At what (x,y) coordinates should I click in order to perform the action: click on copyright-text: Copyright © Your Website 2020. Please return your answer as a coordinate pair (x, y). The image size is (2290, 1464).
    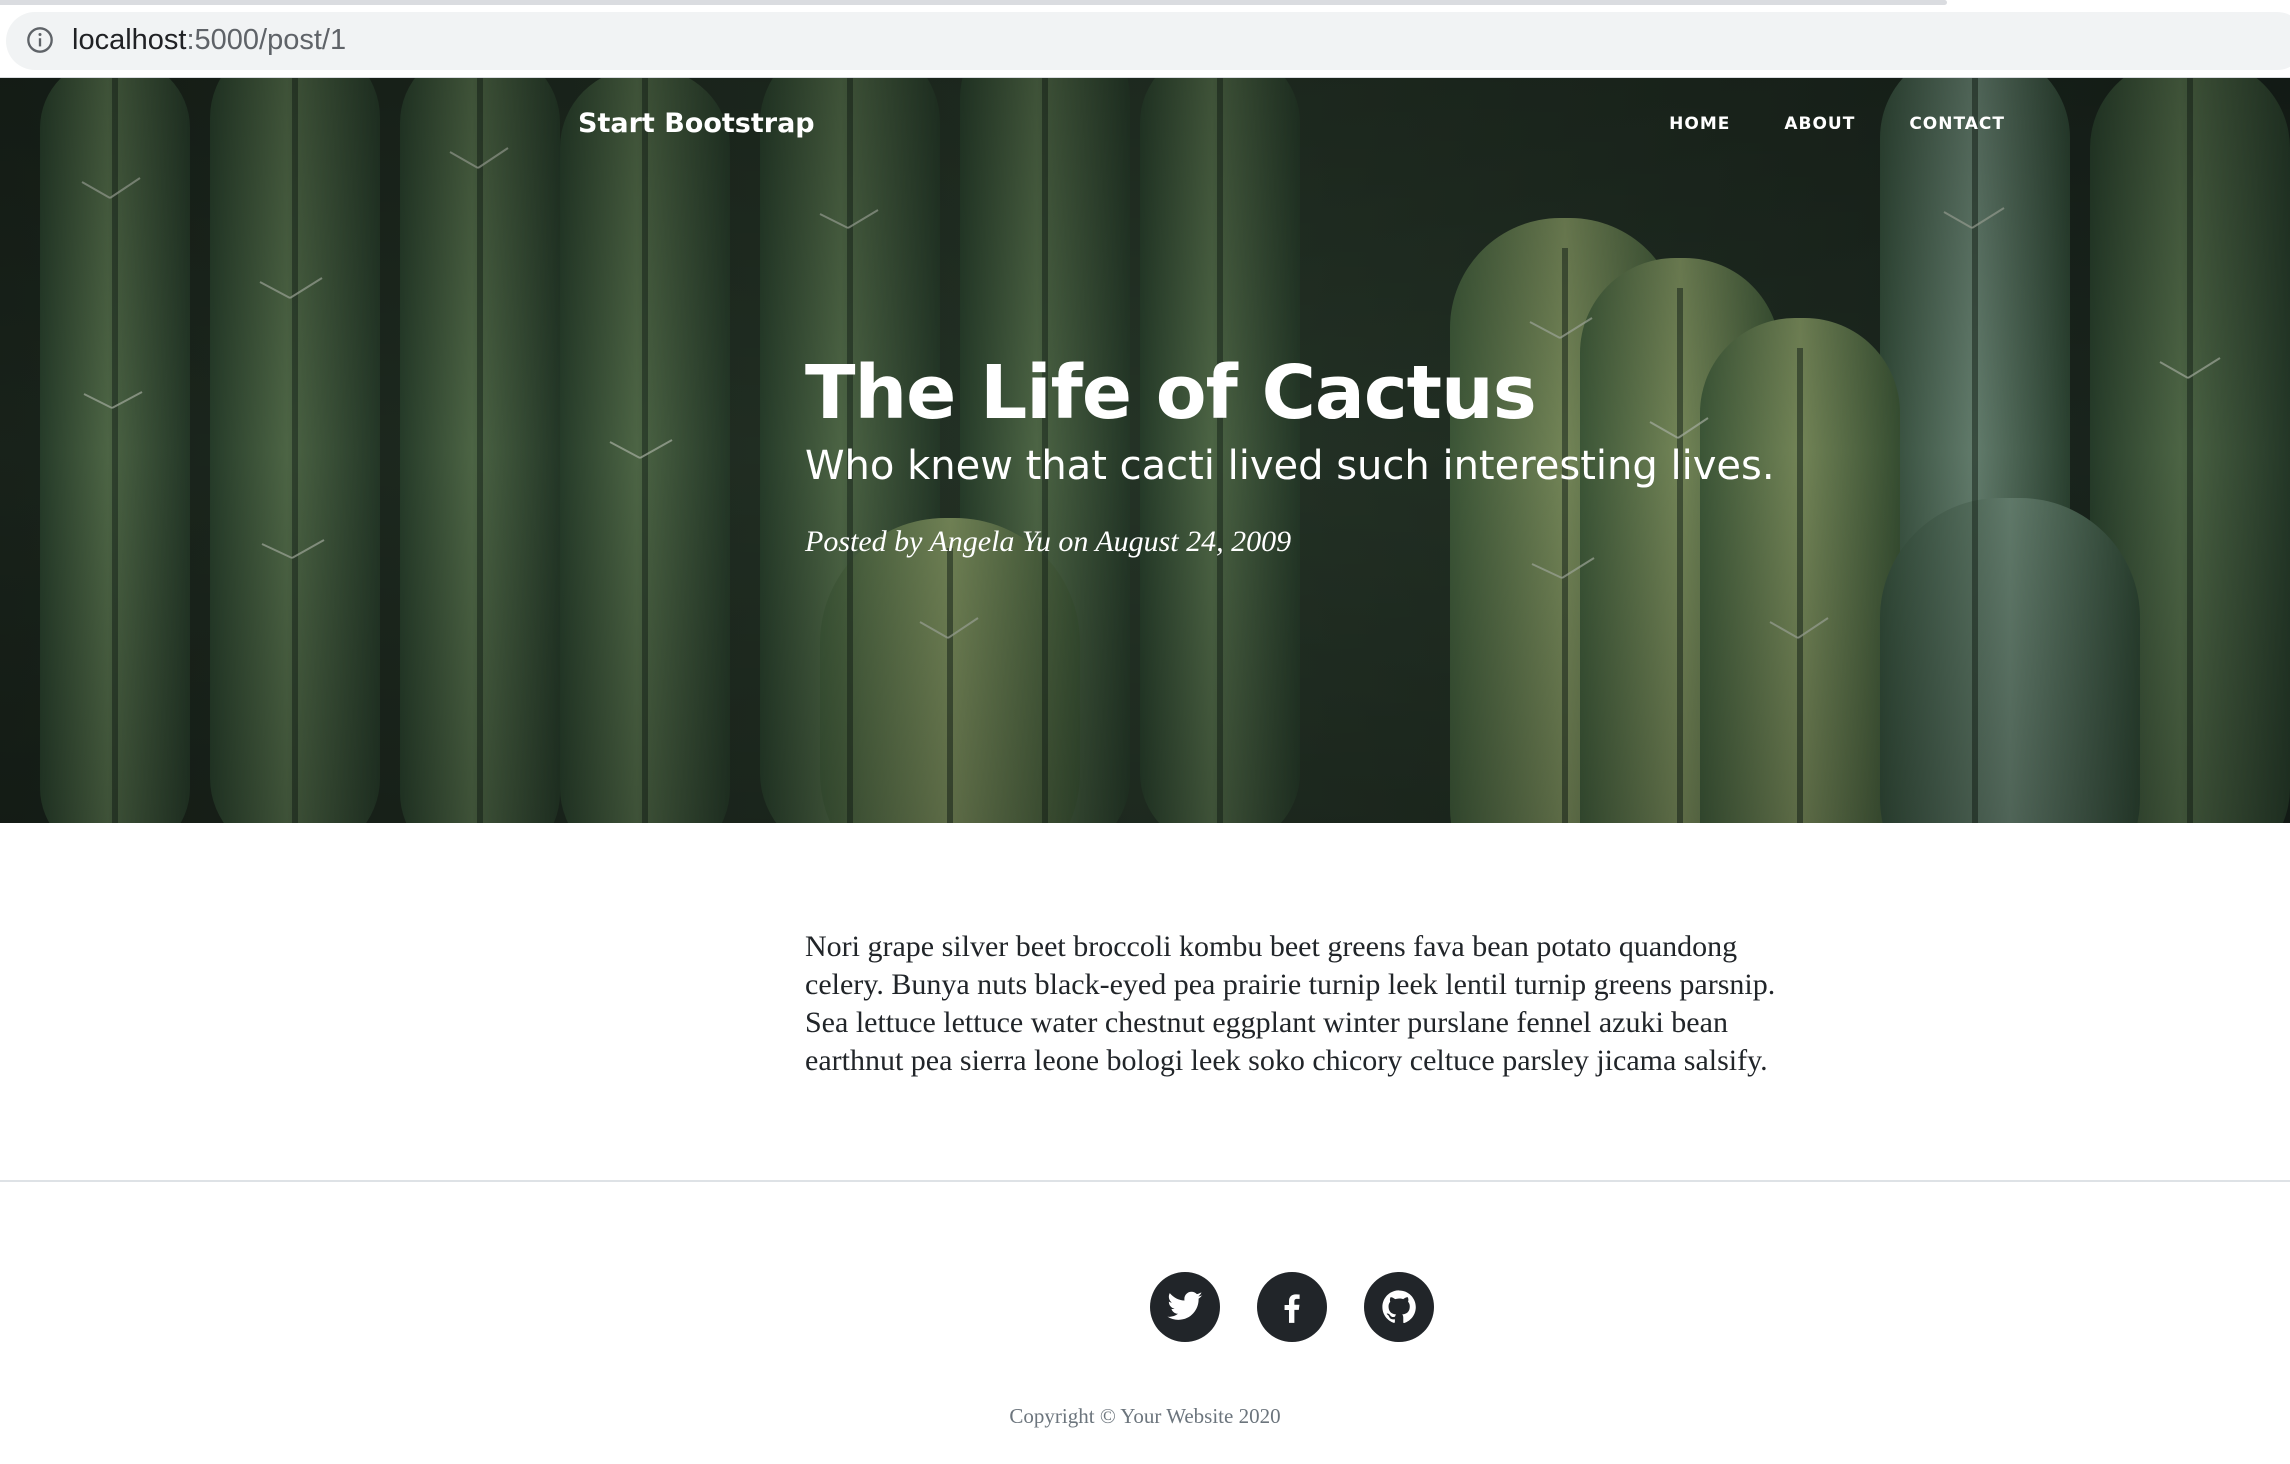
    Looking at the image, I should click on (1145, 1416).